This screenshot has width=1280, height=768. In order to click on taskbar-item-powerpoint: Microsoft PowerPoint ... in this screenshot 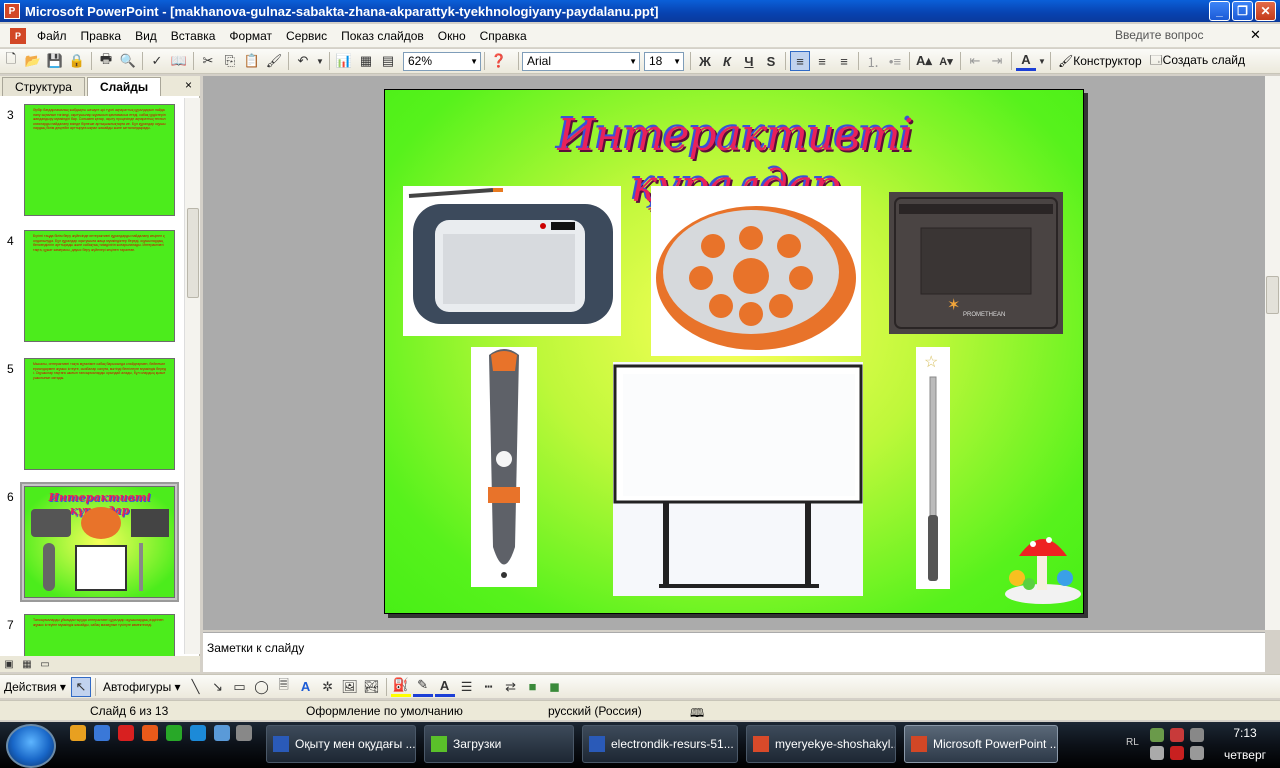, I will do `click(981, 744)`.